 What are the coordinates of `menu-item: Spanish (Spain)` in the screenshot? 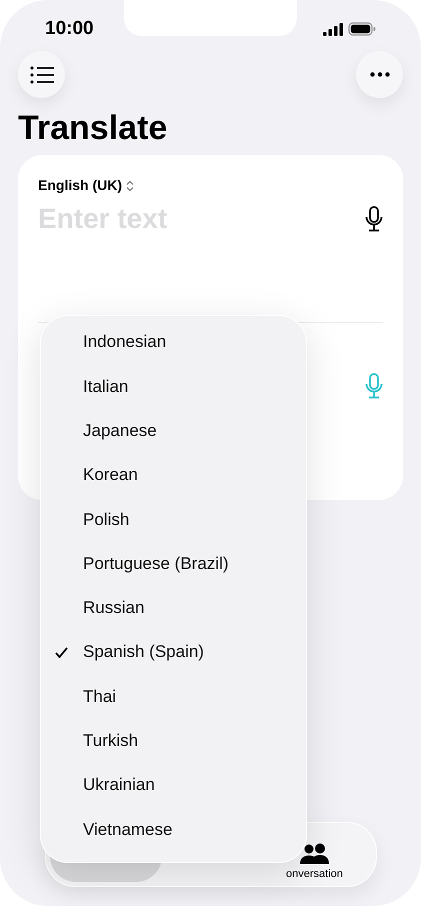 It's located at (173, 652).